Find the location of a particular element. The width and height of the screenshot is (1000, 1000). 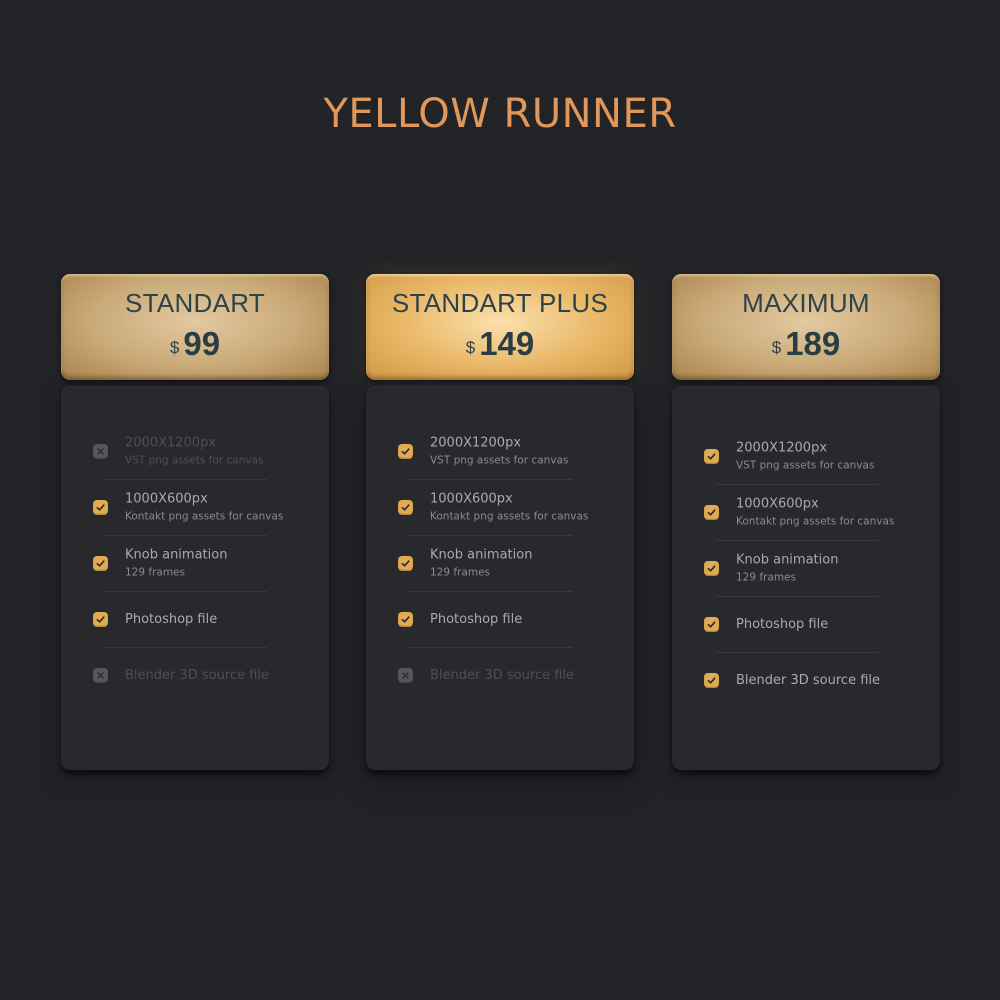

plan-name: STANDART PLUS is located at coordinates (500, 303).